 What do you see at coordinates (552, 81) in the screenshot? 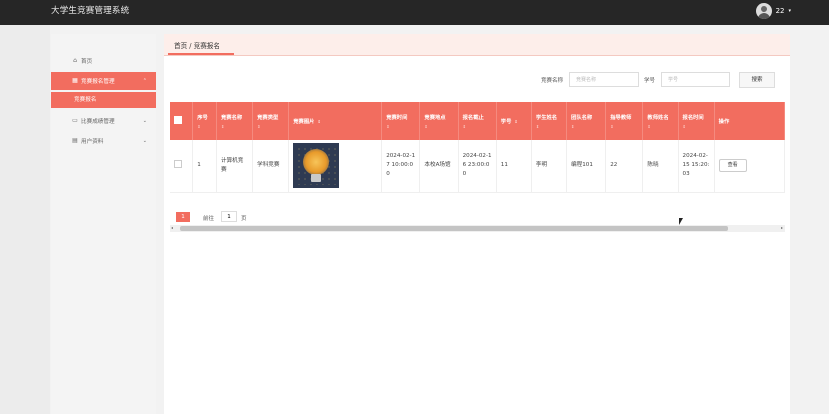
I see `competition-name-label: 竞赛名称` at bounding box center [552, 81].